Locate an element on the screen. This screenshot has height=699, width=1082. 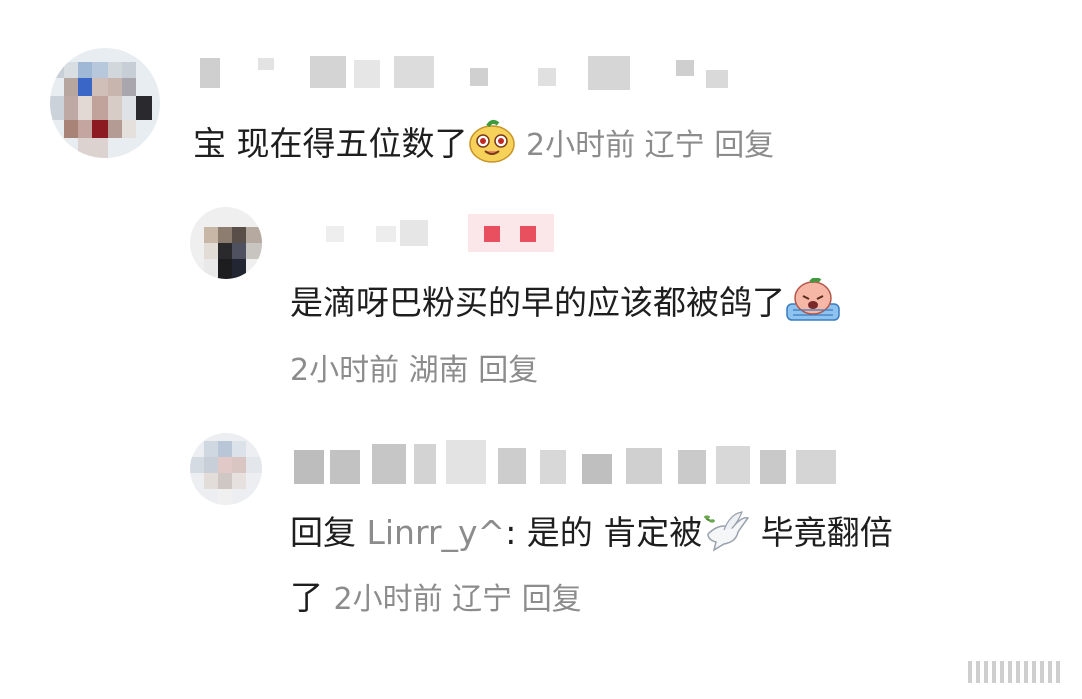
crying-cartoon-face-icon is located at coordinates (812, 299).